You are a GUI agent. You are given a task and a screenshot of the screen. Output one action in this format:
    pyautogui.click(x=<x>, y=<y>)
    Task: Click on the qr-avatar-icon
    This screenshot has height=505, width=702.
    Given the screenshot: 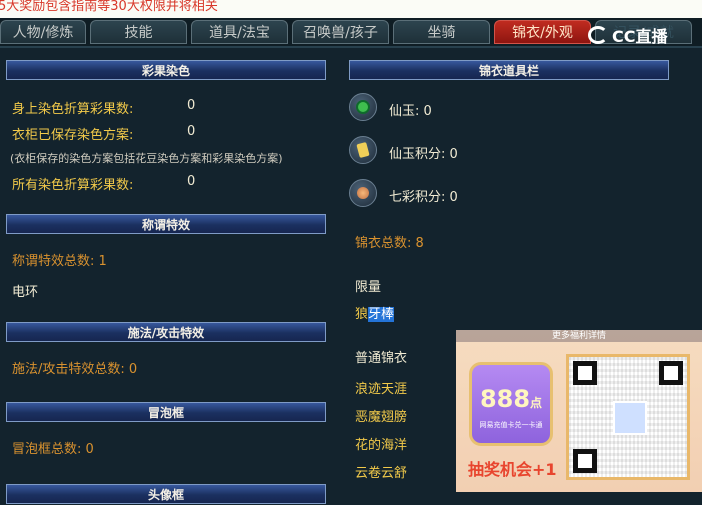 What is the action you would take?
    pyautogui.click(x=630, y=418)
    